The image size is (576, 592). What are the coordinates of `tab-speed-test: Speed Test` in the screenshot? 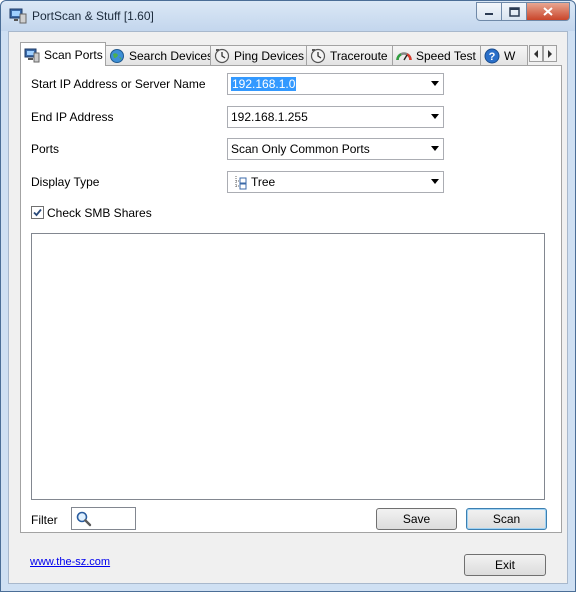 It's located at (436, 55).